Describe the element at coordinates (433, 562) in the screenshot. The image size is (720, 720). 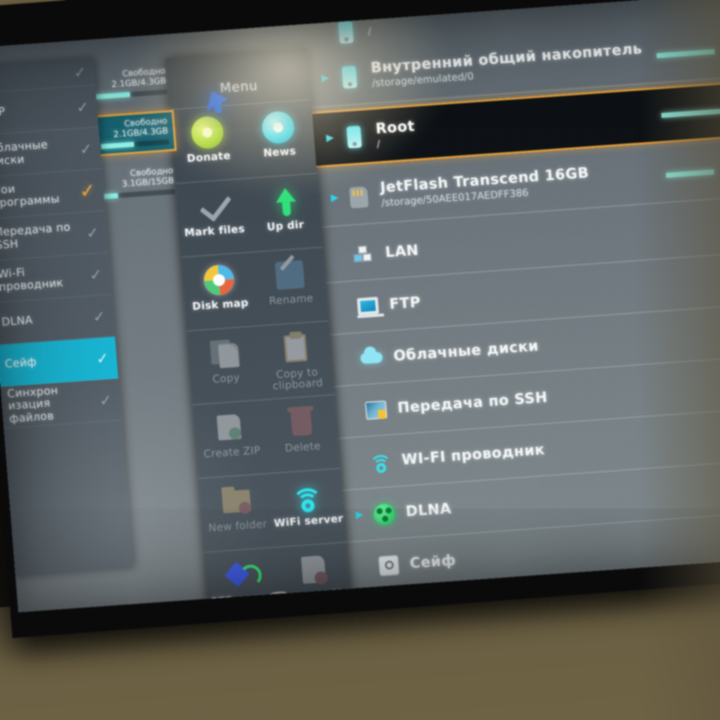
I see `location-title: Сейф` at that location.